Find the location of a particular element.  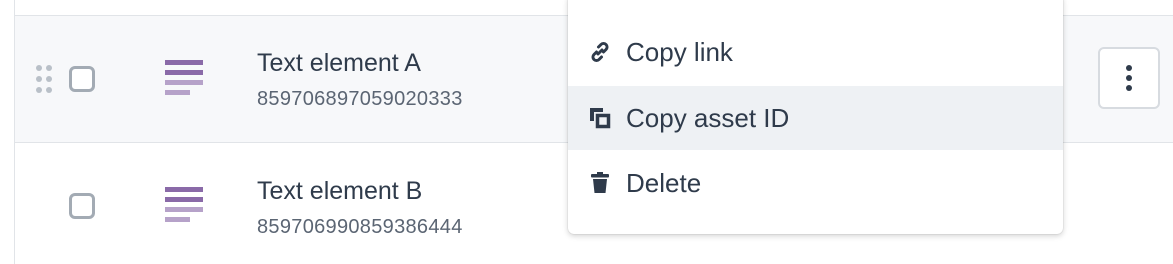

menu-item-copy-link: Copy link is located at coordinates (815, 52).